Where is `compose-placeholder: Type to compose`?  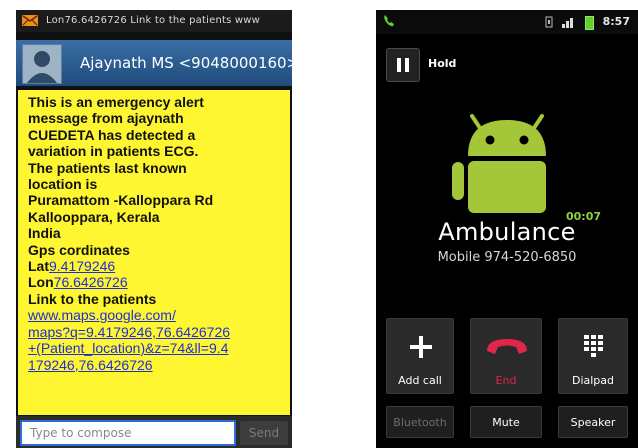
compose-placeholder: Type to compose is located at coordinates (81, 433).